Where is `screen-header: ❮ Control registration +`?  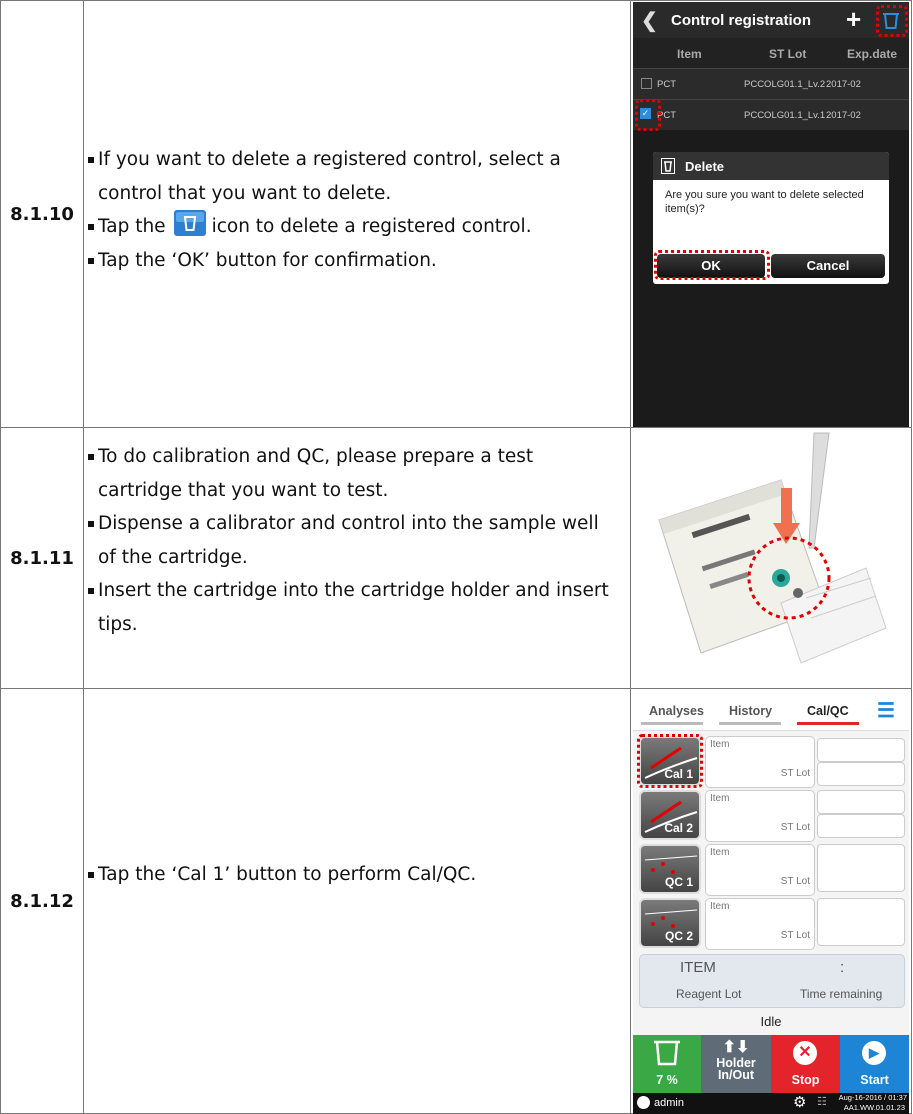
screen-header: ❮ Control registration + is located at coordinates (771, 20).